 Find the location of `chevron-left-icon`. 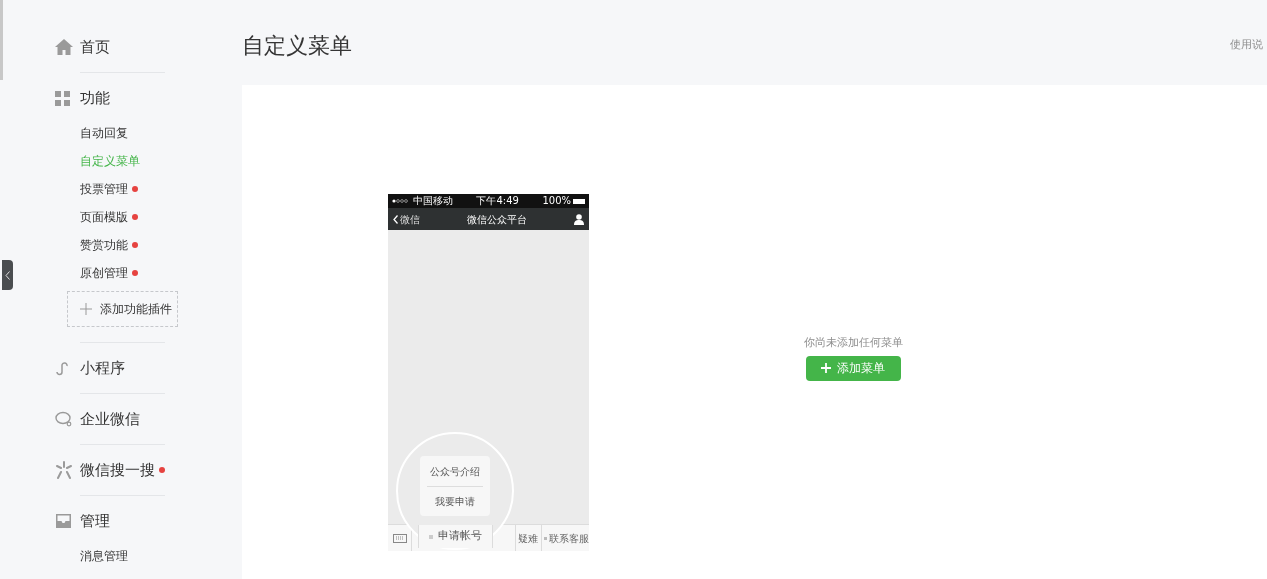

chevron-left-icon is located at coordinates (7, 275).